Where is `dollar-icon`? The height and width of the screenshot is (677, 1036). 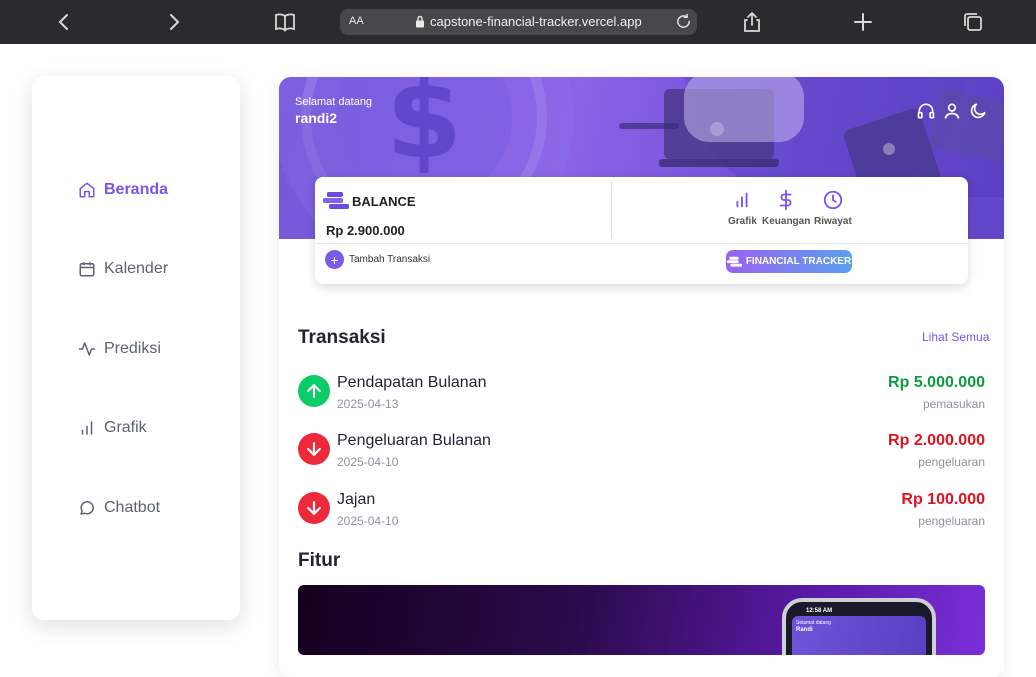
dollar-icon is located at coordinates (785, 200).